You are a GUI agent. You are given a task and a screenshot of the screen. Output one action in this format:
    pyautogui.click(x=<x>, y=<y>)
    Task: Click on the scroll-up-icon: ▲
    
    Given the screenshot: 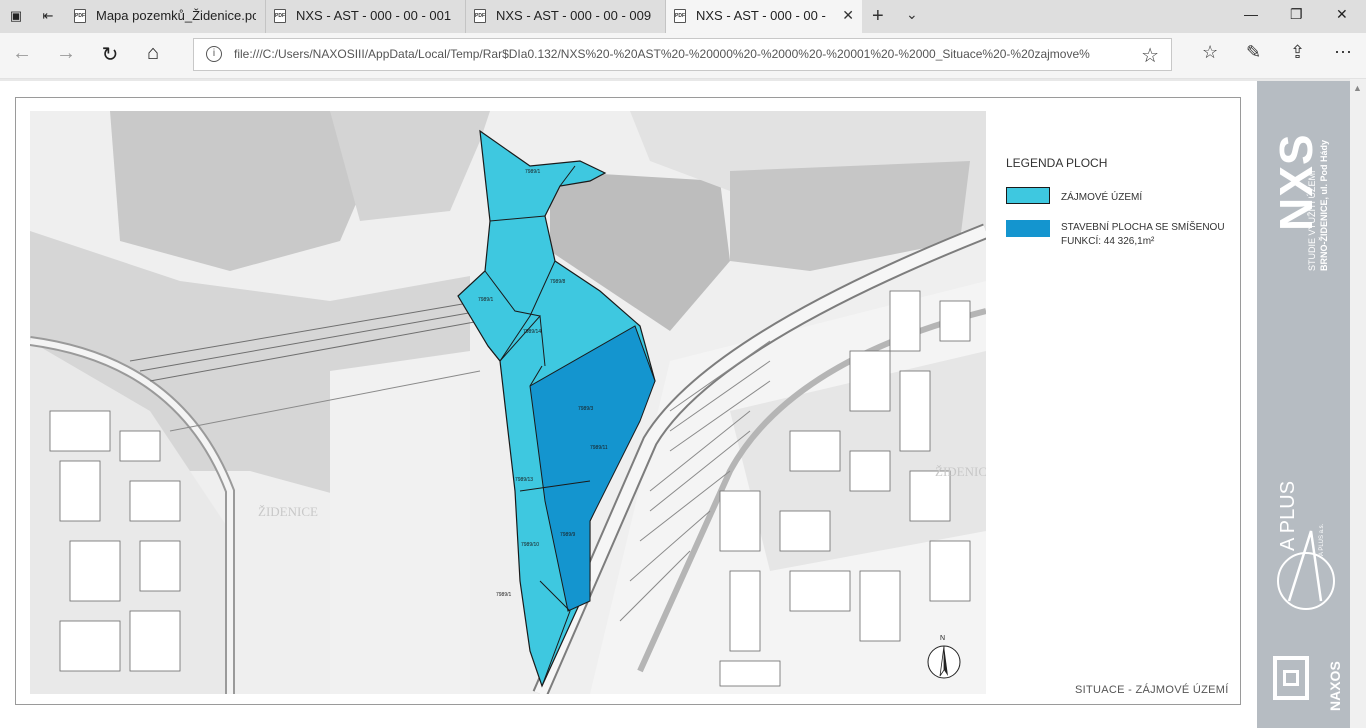 What is the action you would take?
    pyautogui.click(x=1357, y=88)
    